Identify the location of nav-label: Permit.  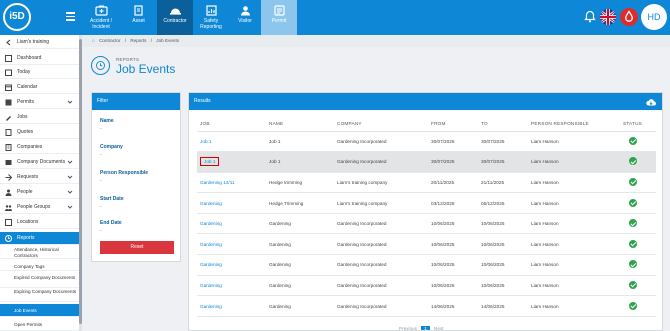
(279, 21).